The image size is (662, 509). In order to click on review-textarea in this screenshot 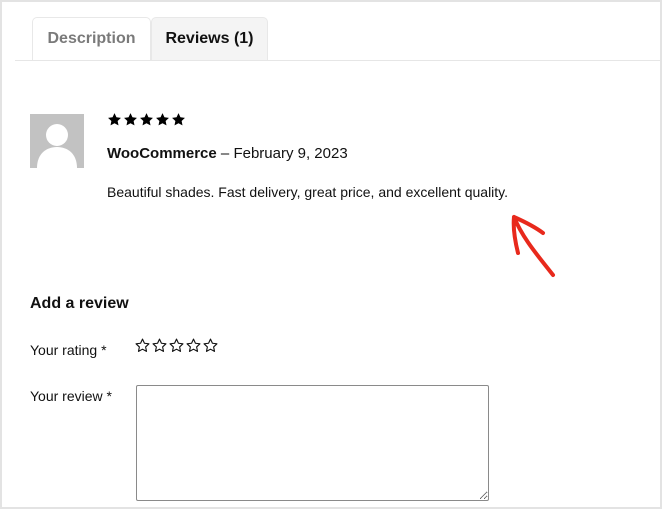, I will do `click(312, 443)`.